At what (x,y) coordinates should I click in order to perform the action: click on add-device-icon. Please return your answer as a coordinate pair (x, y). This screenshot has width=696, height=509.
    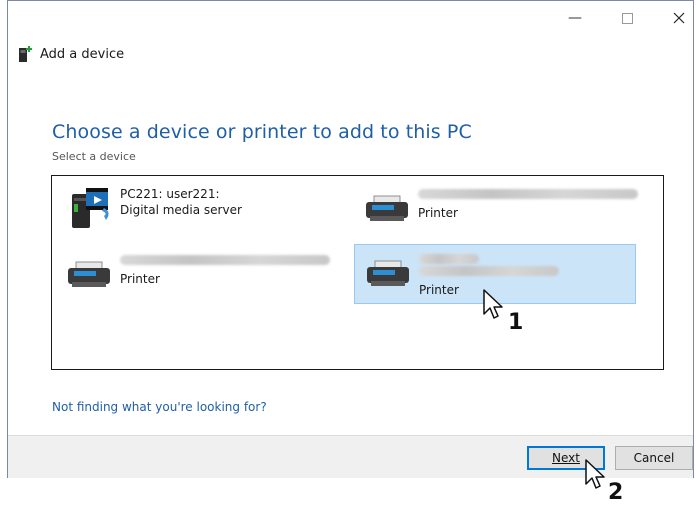
    Looking at the image, I should click on (25, 54).